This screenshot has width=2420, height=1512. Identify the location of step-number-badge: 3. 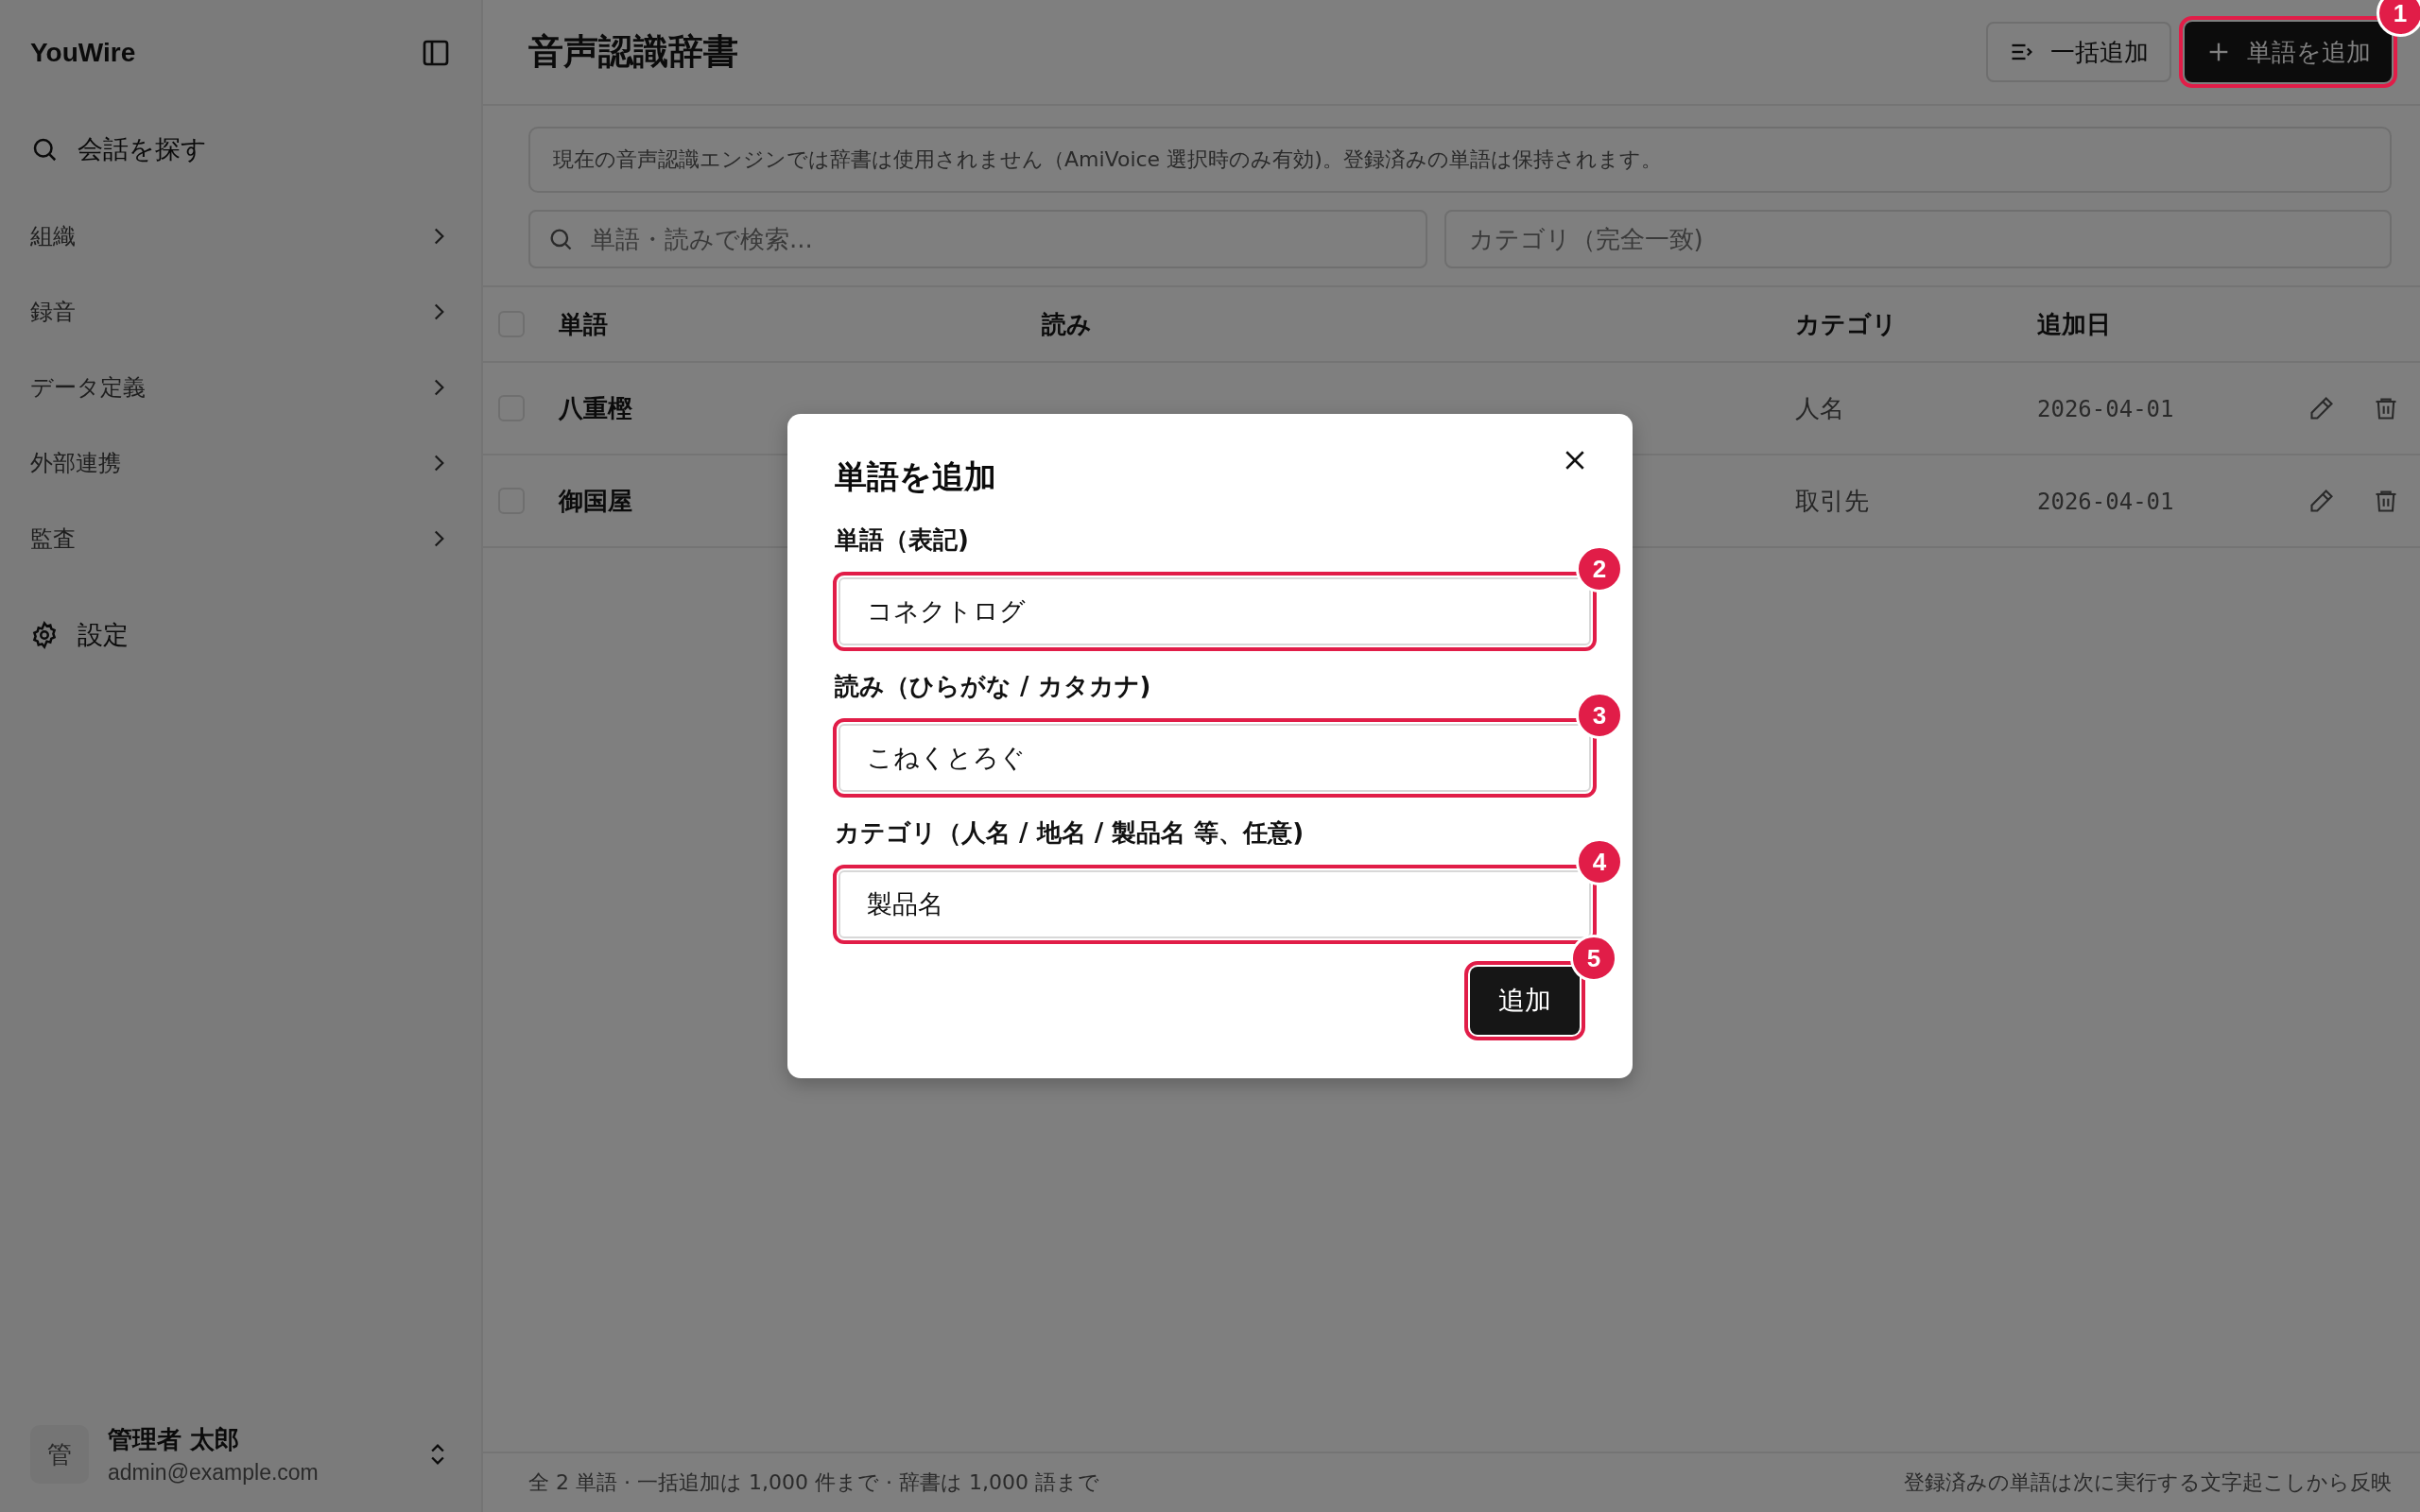
(1599, 715).